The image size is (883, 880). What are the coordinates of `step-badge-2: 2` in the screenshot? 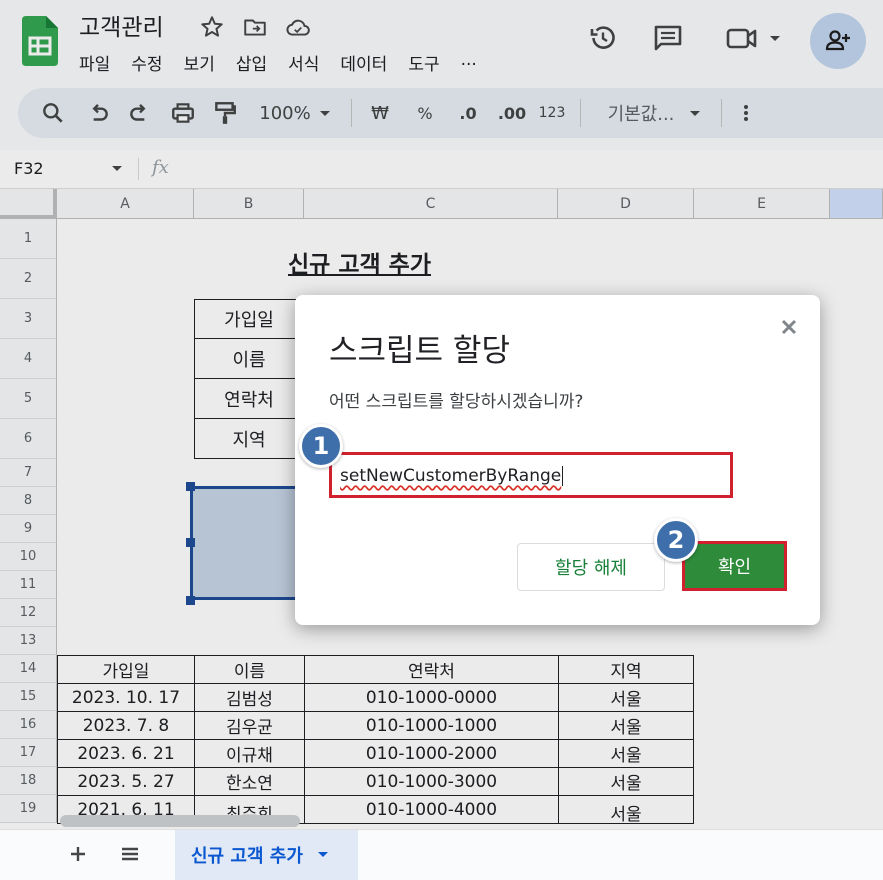 It's located at (676, 540).